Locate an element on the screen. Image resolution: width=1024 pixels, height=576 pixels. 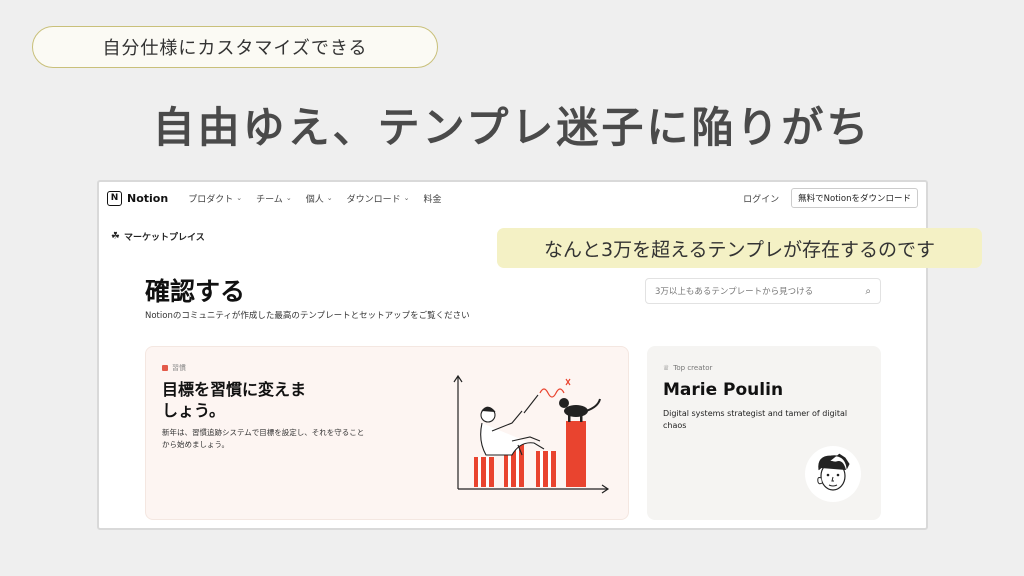
nav-item-pricing: 料金 is located at coordinates (432, 198).